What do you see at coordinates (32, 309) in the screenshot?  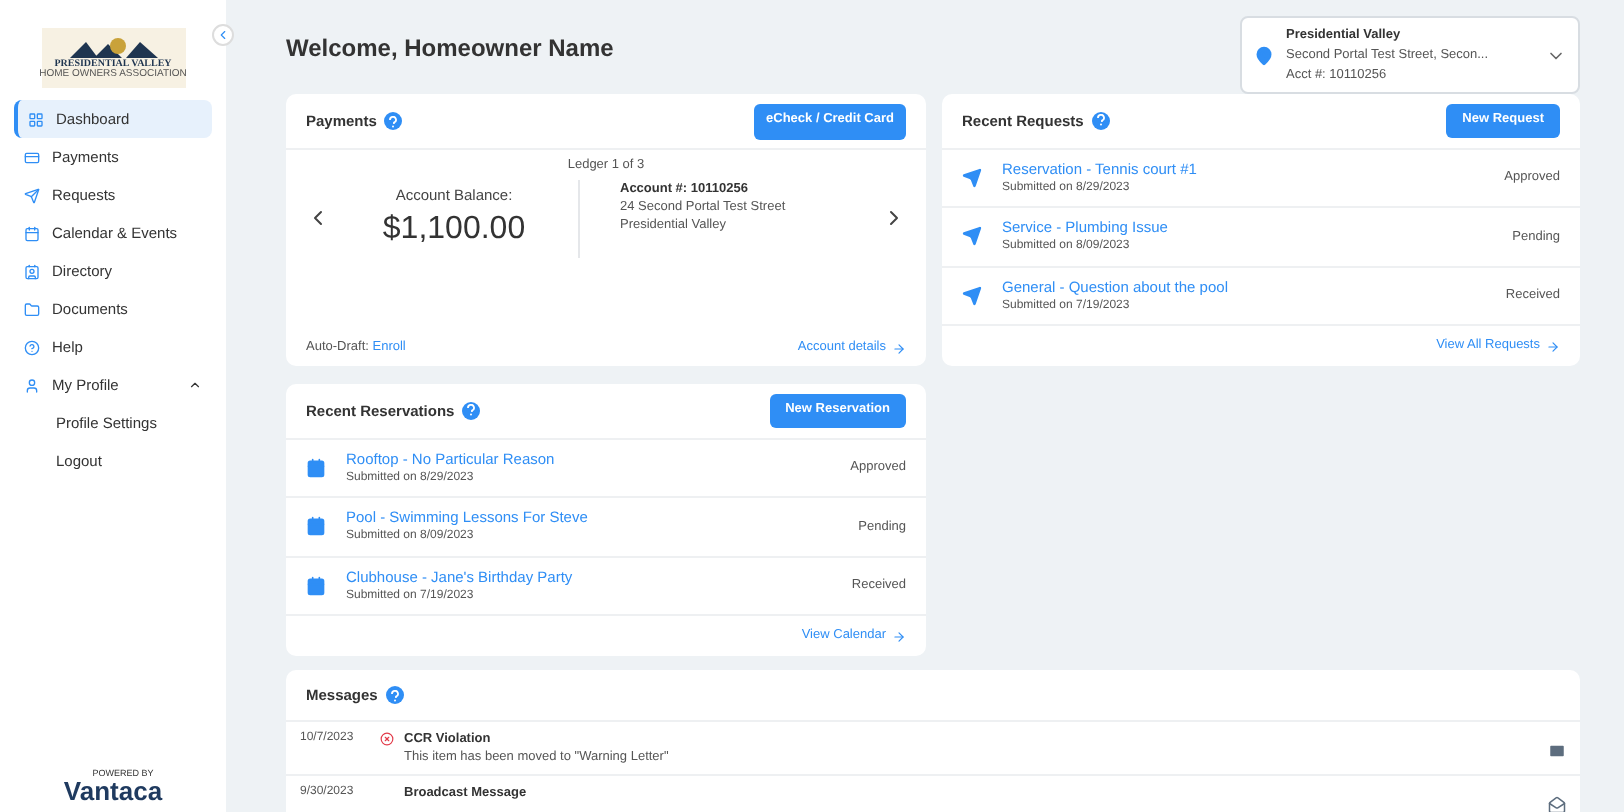 I see `folder-icon` at bounding box center [32, 309].